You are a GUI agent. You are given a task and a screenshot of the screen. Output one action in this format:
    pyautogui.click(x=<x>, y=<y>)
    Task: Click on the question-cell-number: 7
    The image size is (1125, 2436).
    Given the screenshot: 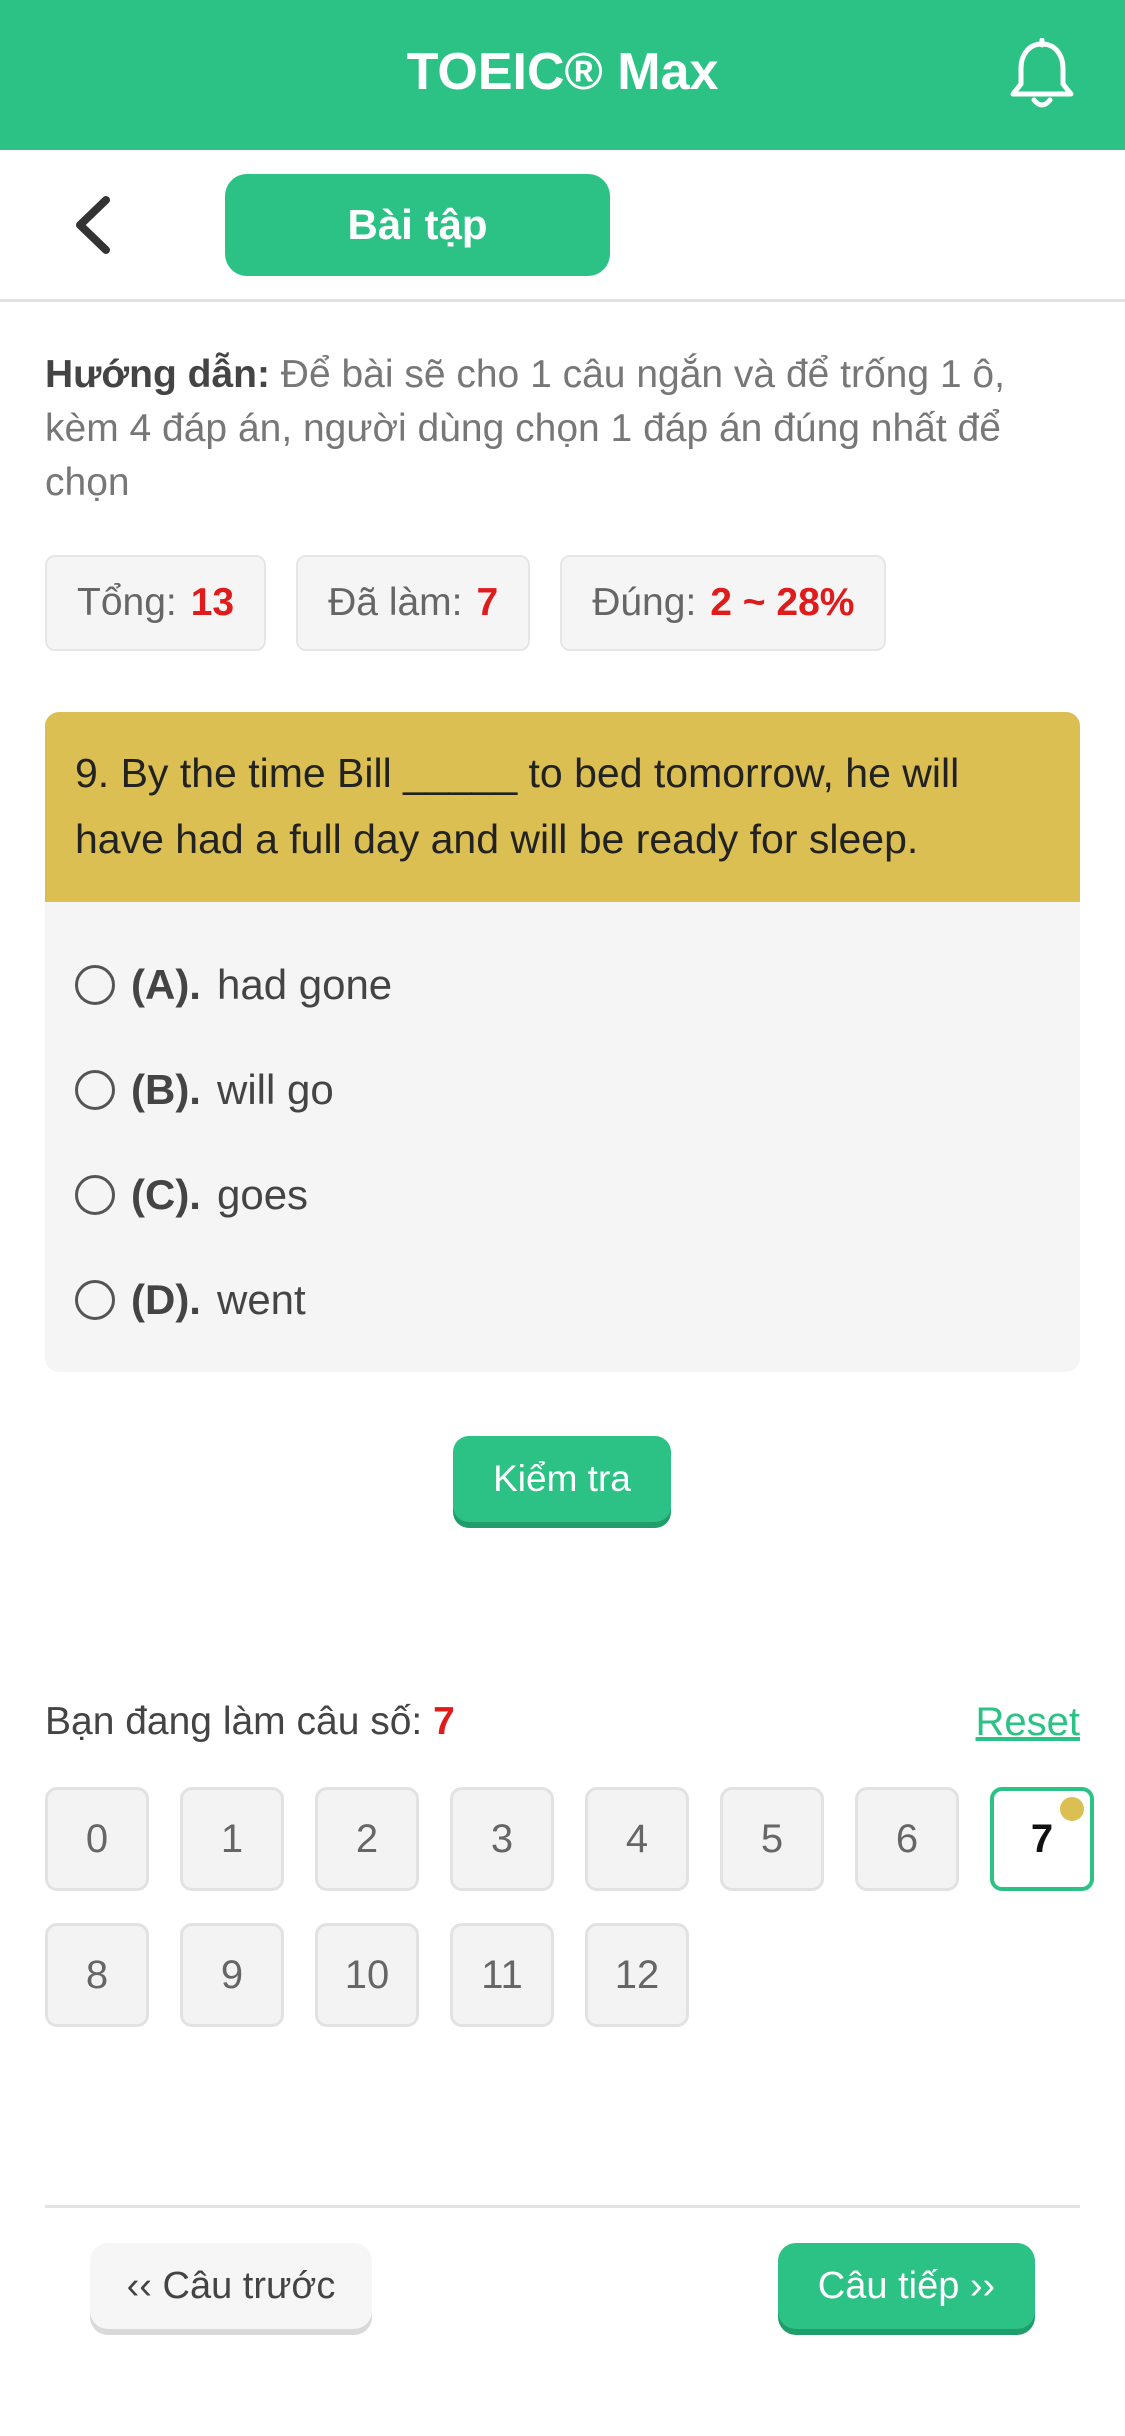 What is the action you would take?
    pyautogui.click(x=1042, y=1838)
    